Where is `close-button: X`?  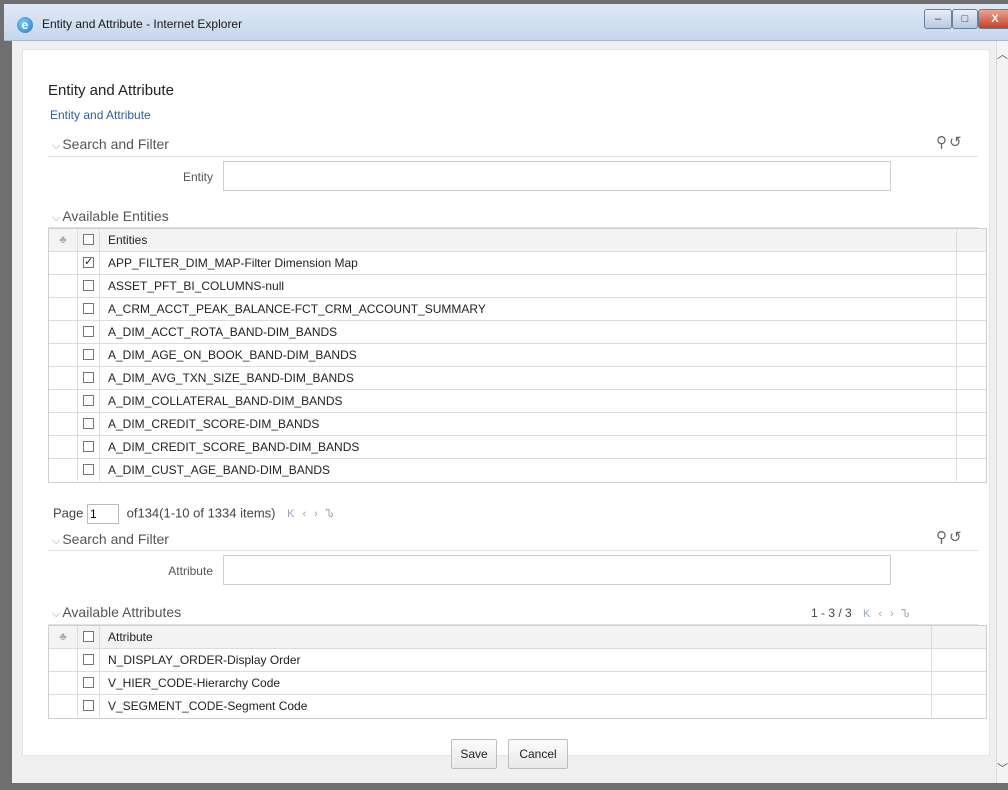
close-button: X is located at coordinates (993, 19).